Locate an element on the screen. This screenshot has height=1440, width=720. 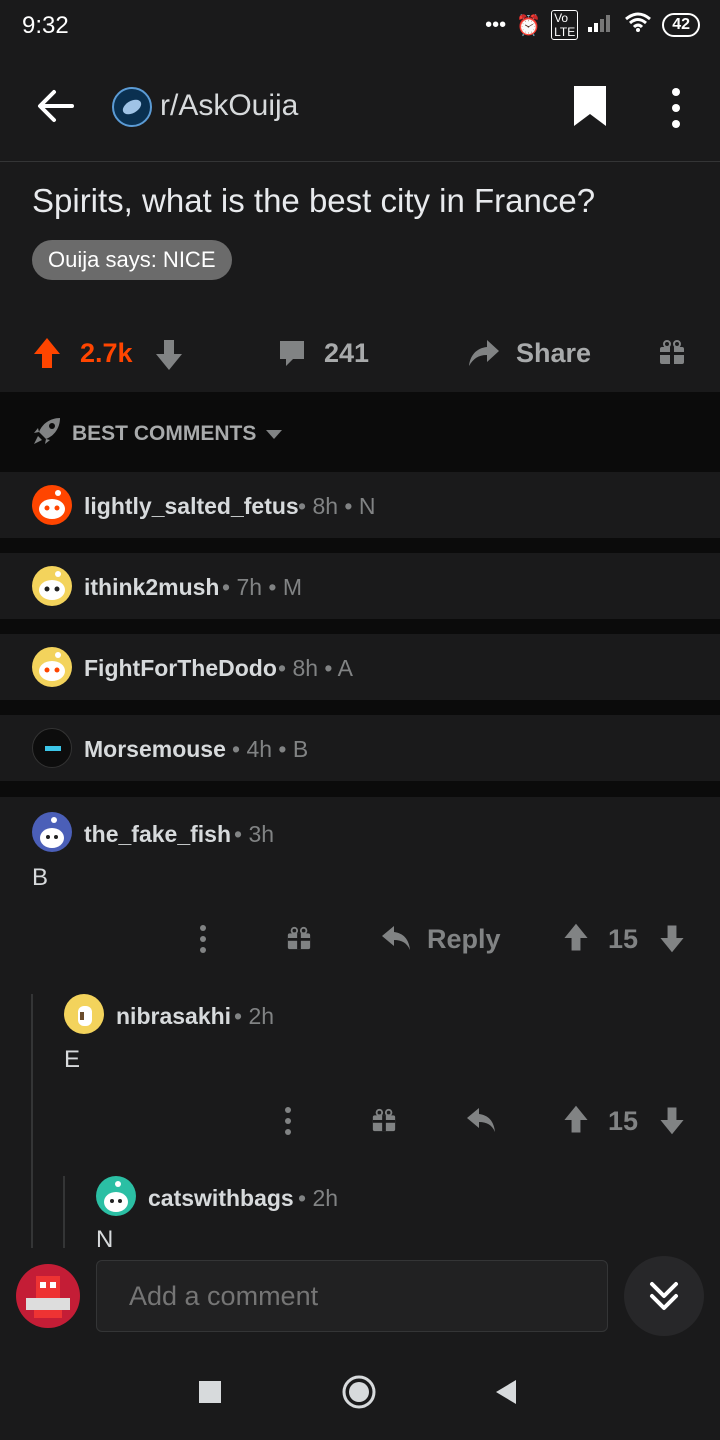
share-button is located at coordinates (484, 355).